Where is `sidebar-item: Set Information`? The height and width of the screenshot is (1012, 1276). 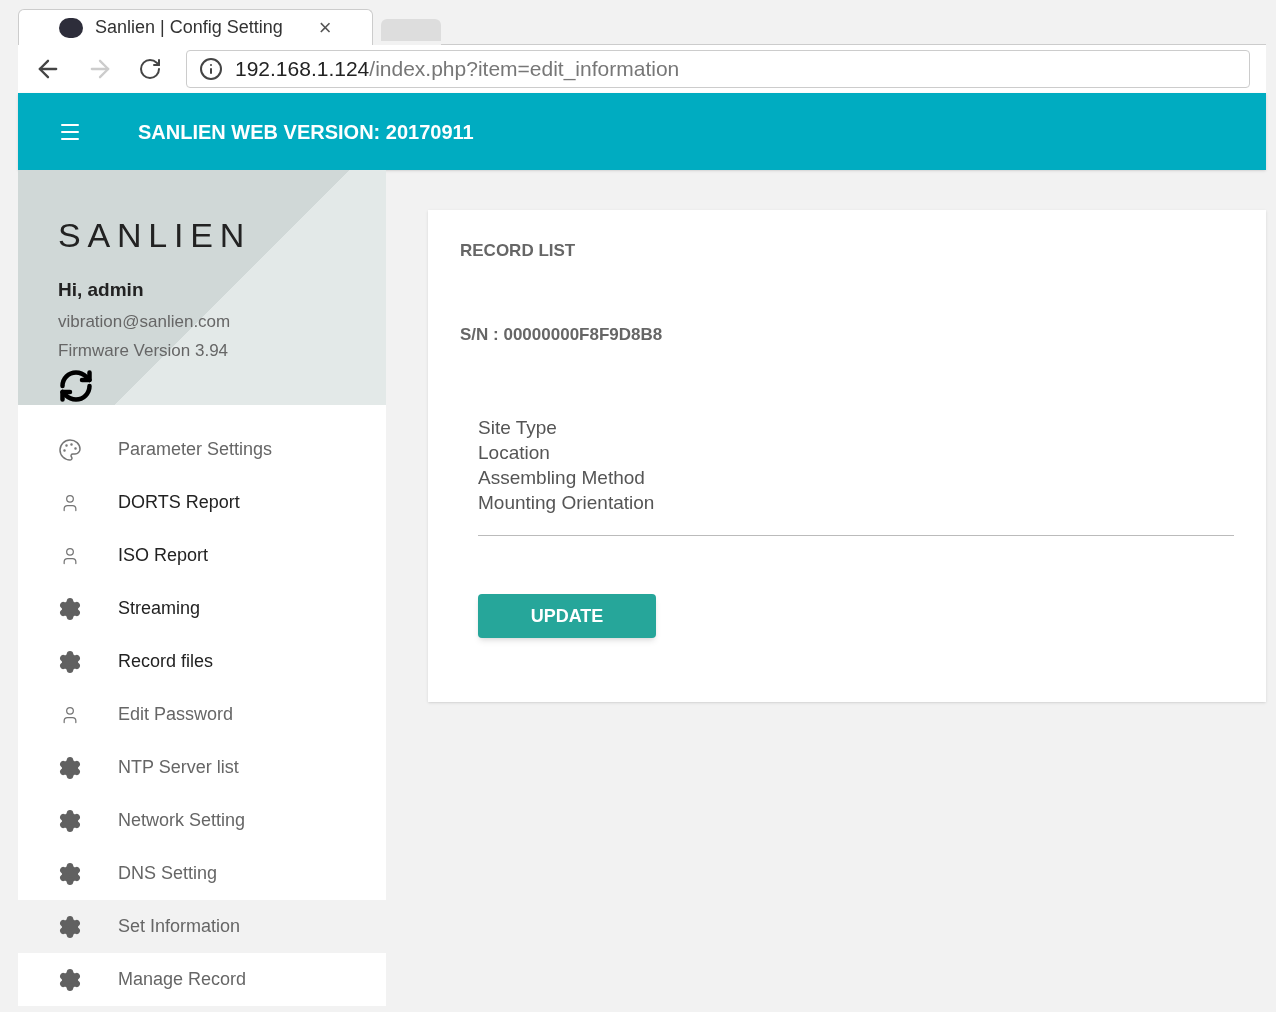
sidebar-item: Set Information is located at coordinates (202, 926).